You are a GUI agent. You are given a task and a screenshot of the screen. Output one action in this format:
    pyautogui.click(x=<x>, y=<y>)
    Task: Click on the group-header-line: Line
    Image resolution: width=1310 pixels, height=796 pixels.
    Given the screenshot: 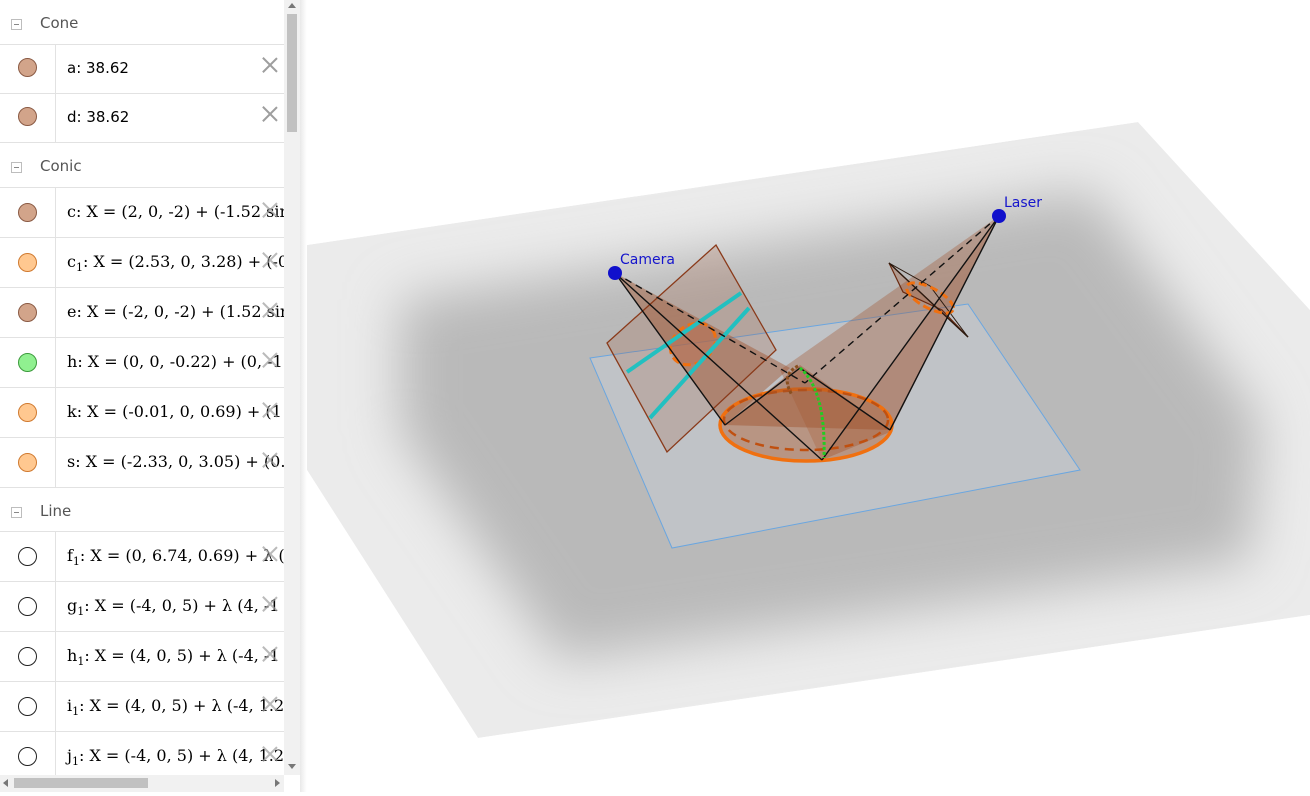 What is the action you would take?
    pyautogui.click(x=142, y=510)
    